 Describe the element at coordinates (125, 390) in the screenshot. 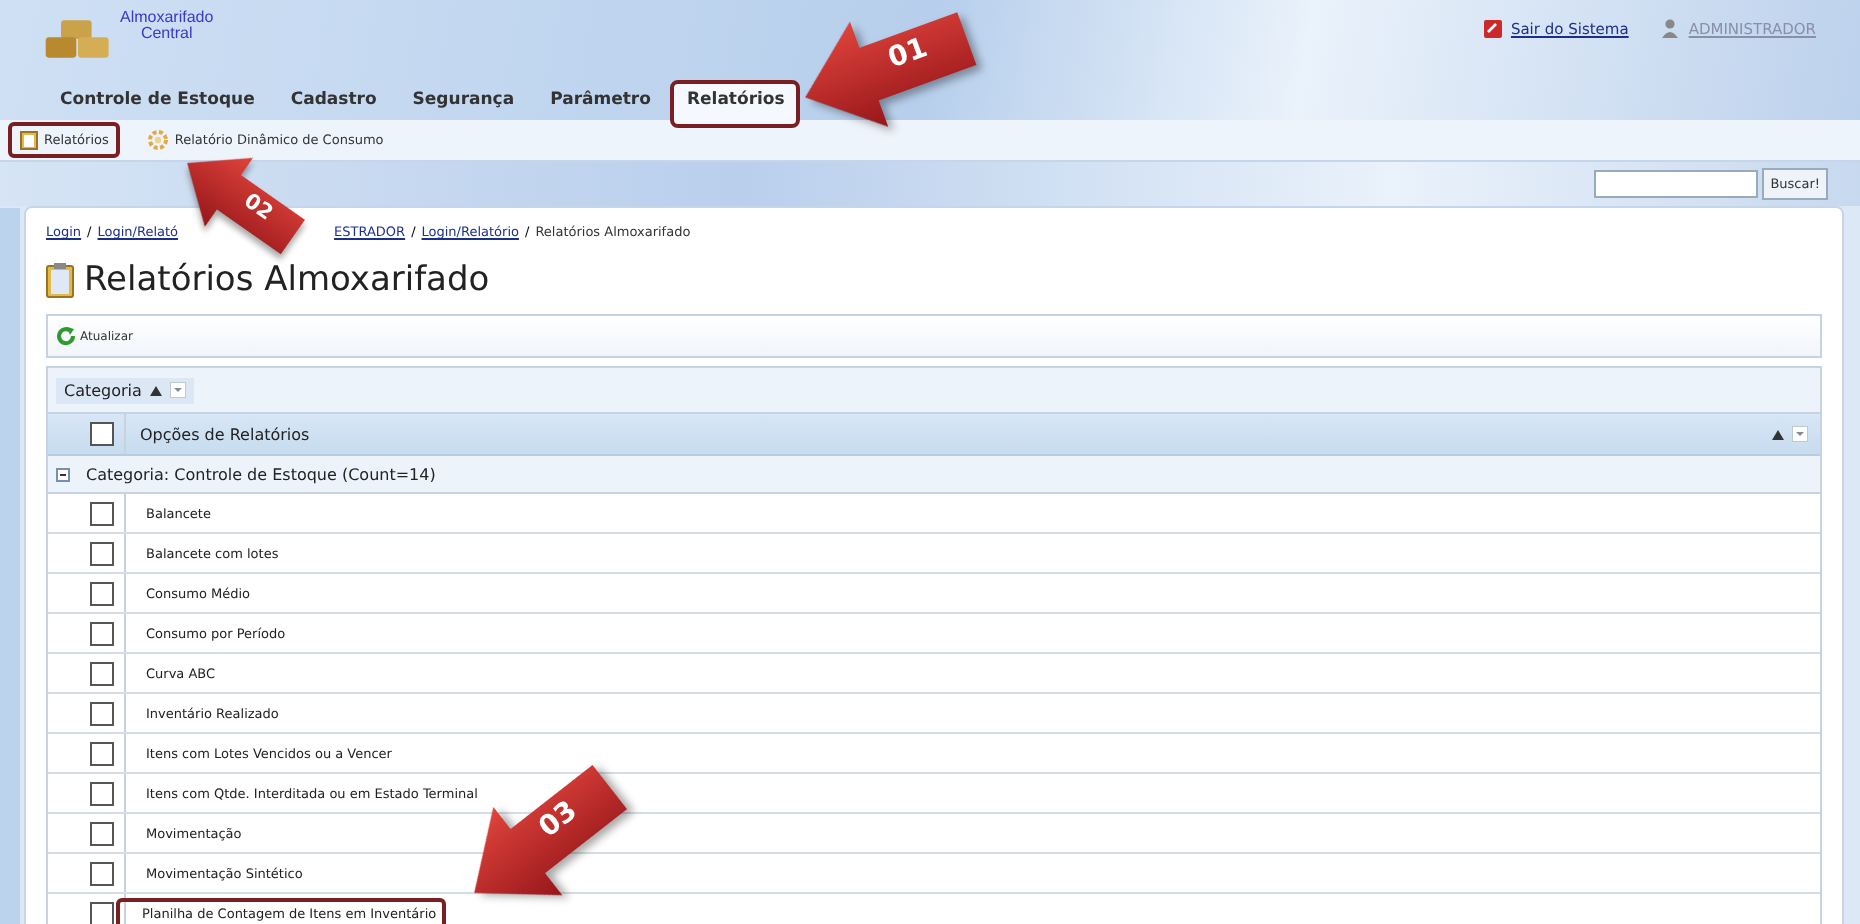

I see `group-chip: Categoria` at that location.